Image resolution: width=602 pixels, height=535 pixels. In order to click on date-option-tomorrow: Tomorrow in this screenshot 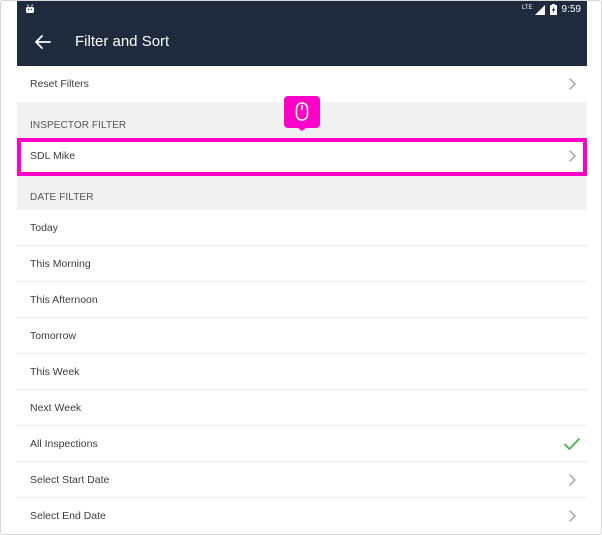, I will do `click(302, 336)`.